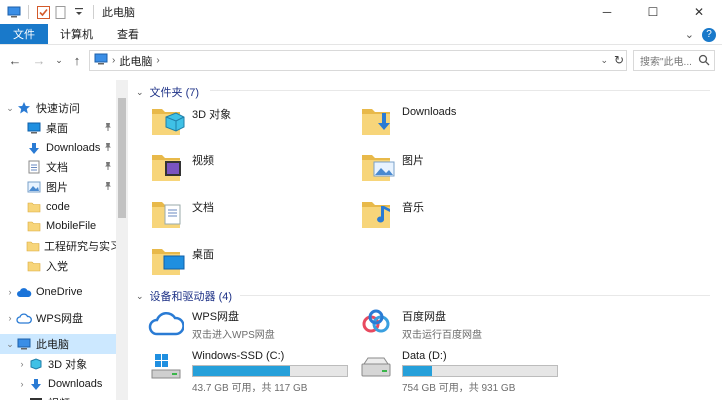 Image resolution: width=722 pixels, height=400 pixels. Describe the element at coordinates (604, 60) in the screenshot. I see `address-dropdown-icon: ⌄` at that location.